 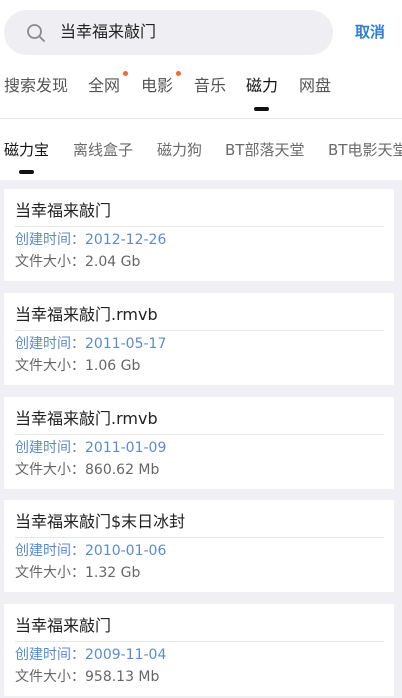 I want to click on active-category-indicator, so click(x=261, y=109).